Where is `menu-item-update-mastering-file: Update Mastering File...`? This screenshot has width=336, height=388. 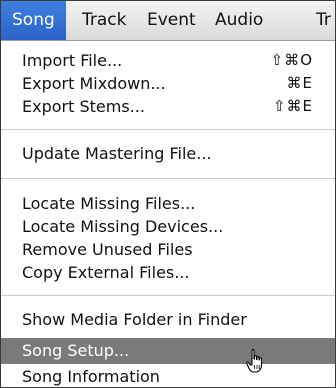
menu-item-update-mastering-file: Update Mastering File... is located at coordinates (168, 153).